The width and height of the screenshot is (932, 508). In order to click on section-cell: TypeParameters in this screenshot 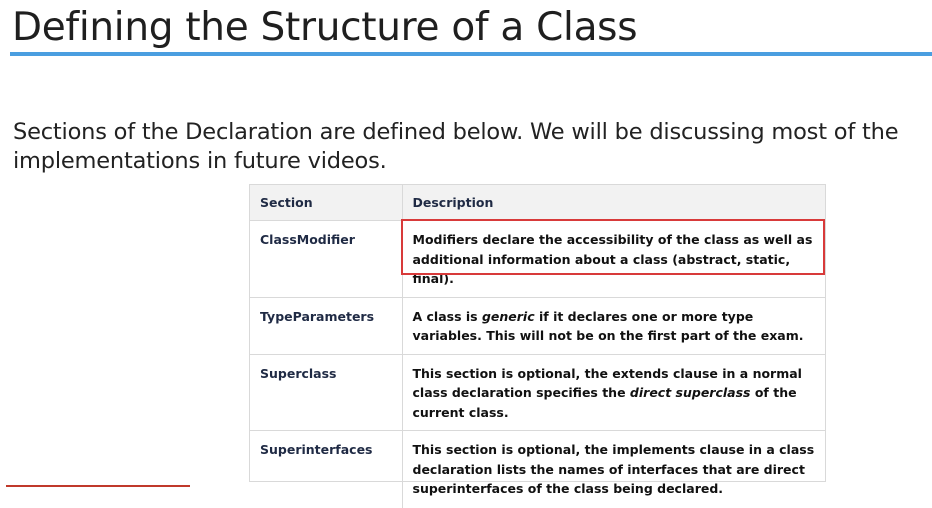, I will do `click(326, 326)`.